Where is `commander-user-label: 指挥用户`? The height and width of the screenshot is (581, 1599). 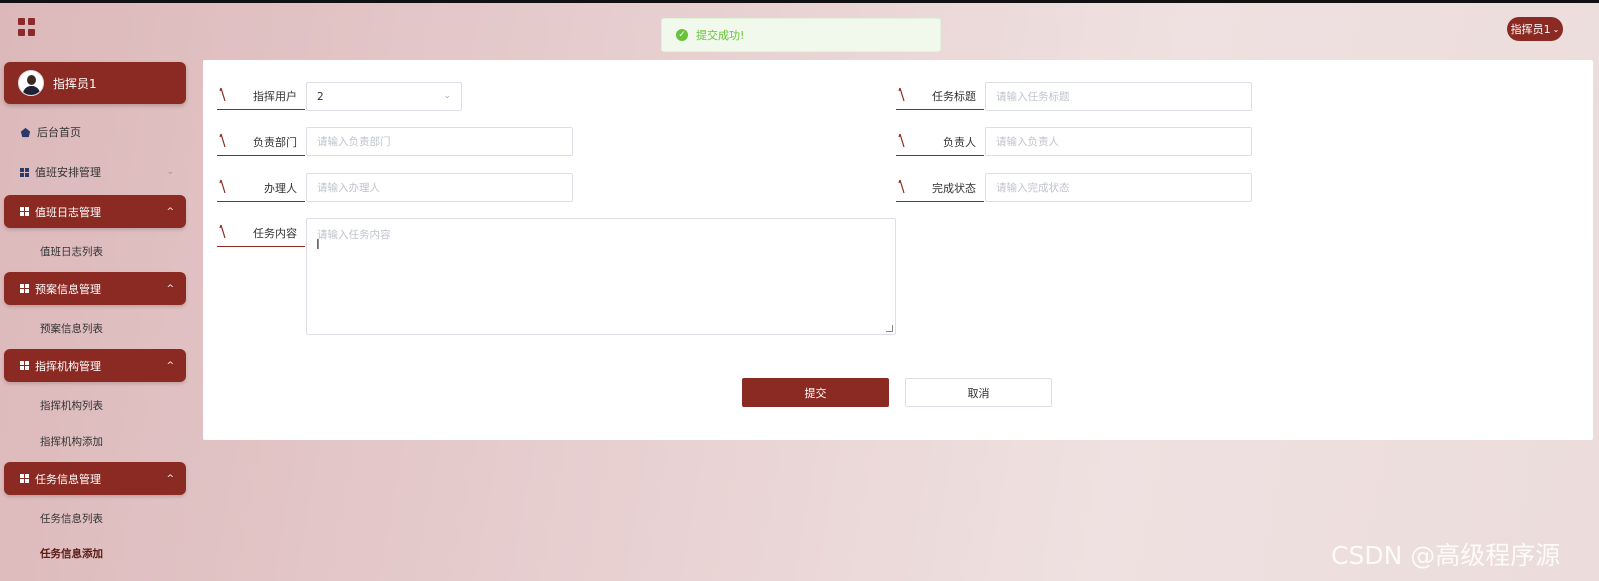
commander-user-label: 指挥用户 is located at coordinates (261, 96).